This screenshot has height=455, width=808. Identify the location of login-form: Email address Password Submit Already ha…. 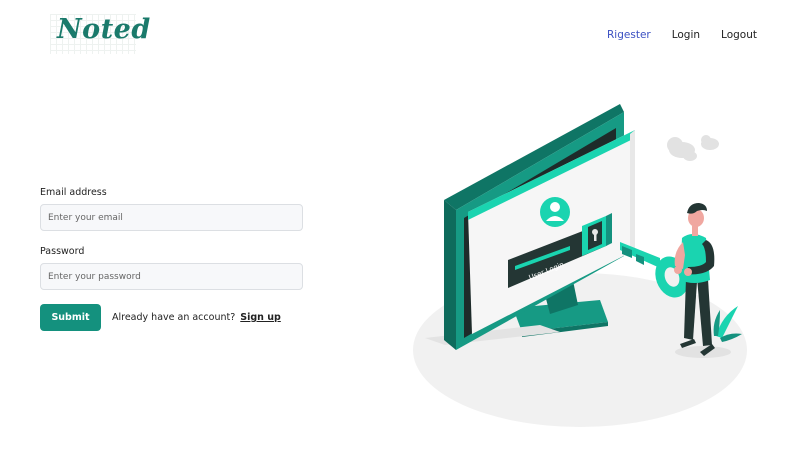
(171, 259).